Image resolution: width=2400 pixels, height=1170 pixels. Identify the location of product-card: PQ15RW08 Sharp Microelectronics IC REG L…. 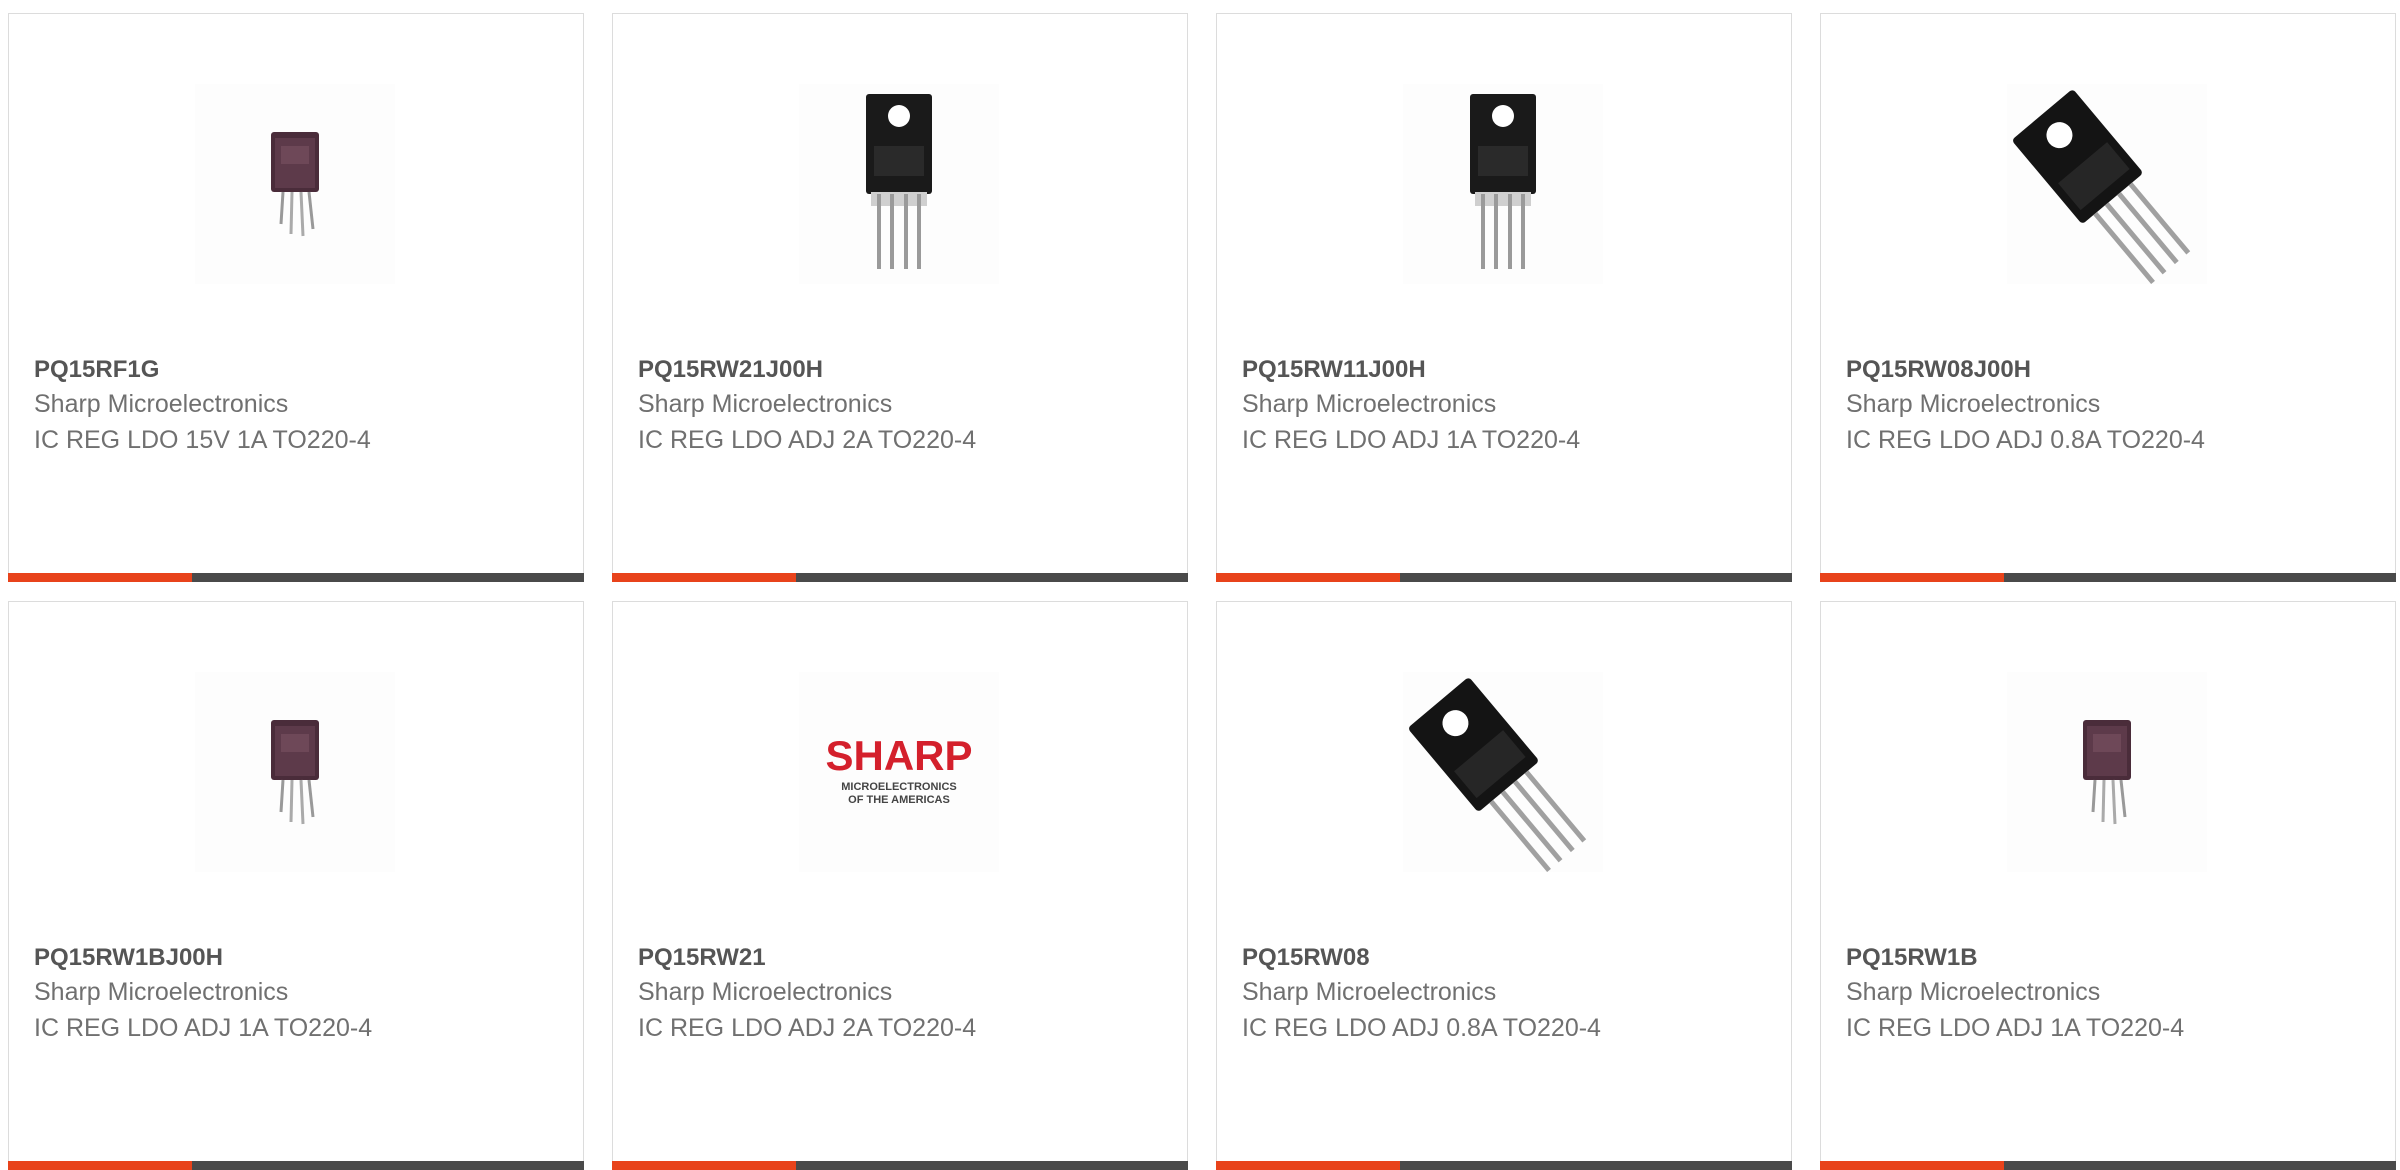
(1504, 885).